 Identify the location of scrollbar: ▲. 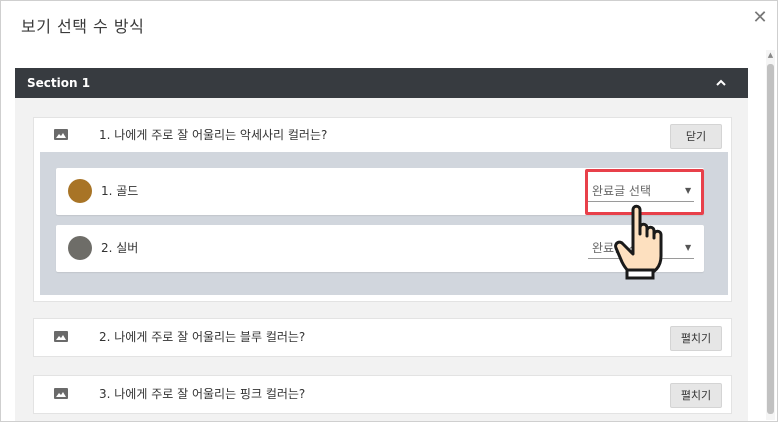
(770, 235).